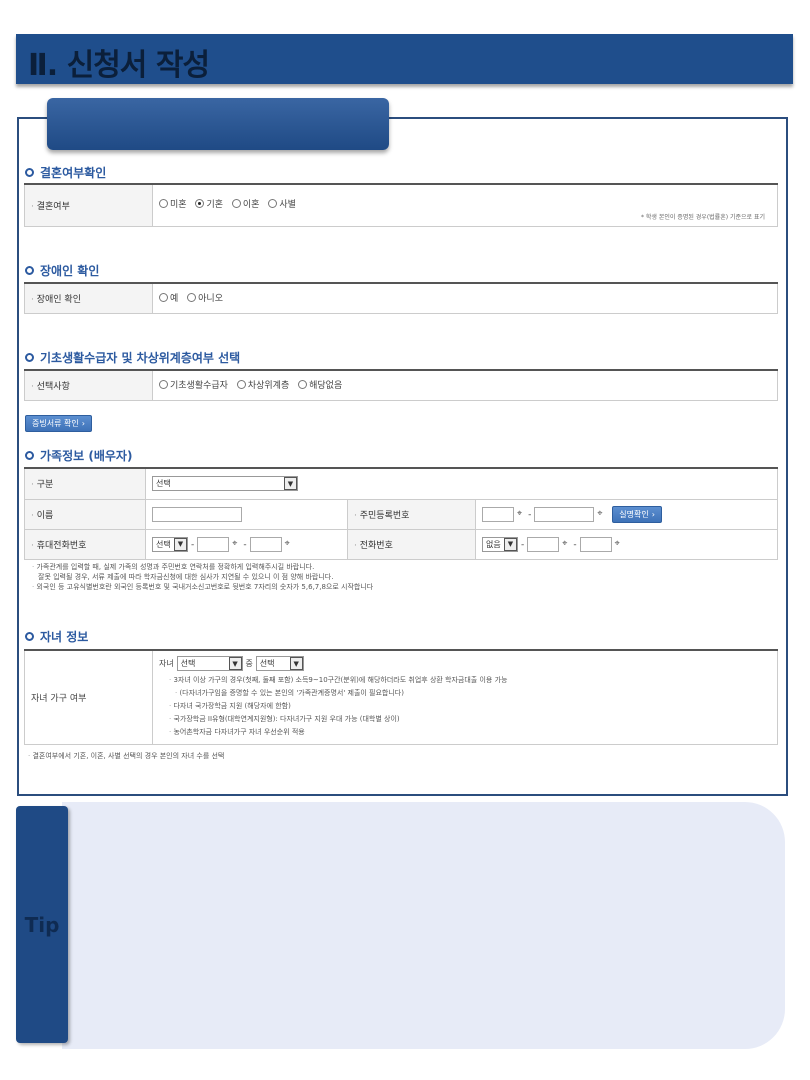  I want to click on section-title-marriage: 결혼여부확인, so click(65, 172).